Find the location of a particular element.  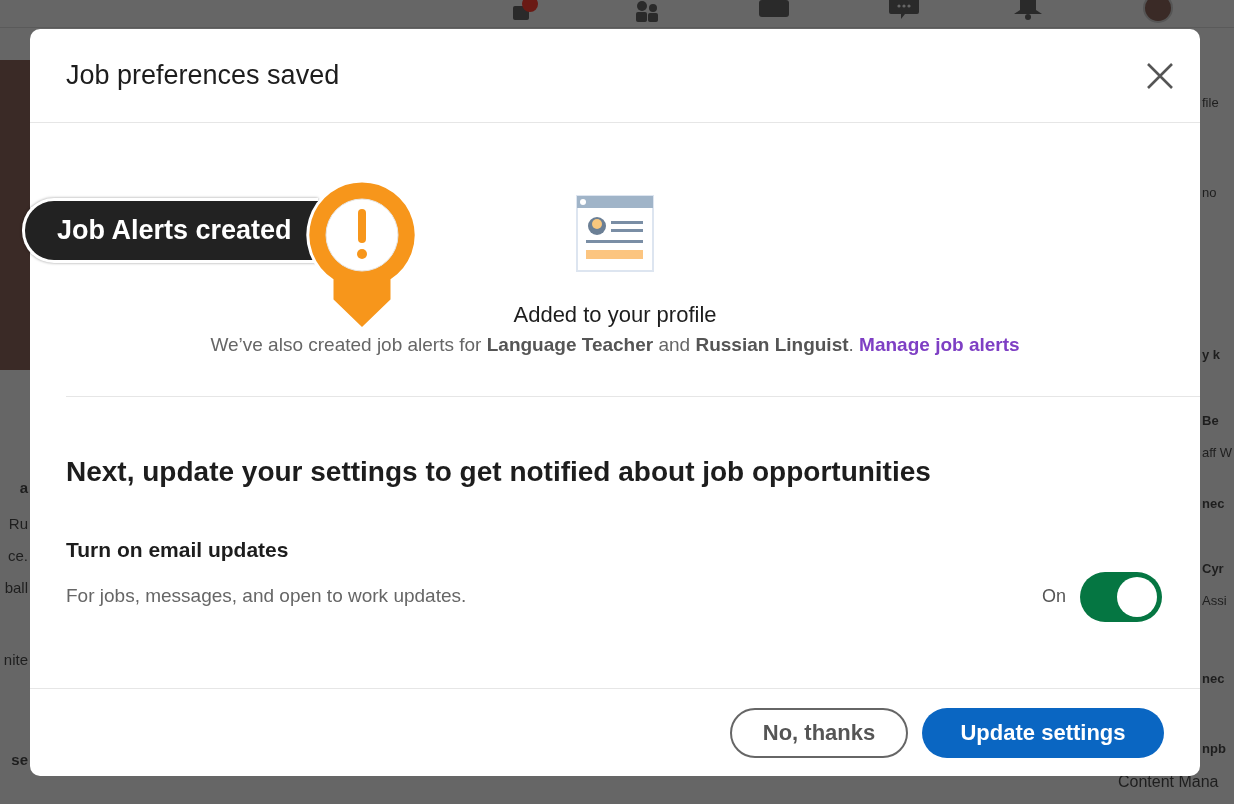

settings-heading: Next, update your settings to get notified about job opportunities is located at coordinates (499, 471).